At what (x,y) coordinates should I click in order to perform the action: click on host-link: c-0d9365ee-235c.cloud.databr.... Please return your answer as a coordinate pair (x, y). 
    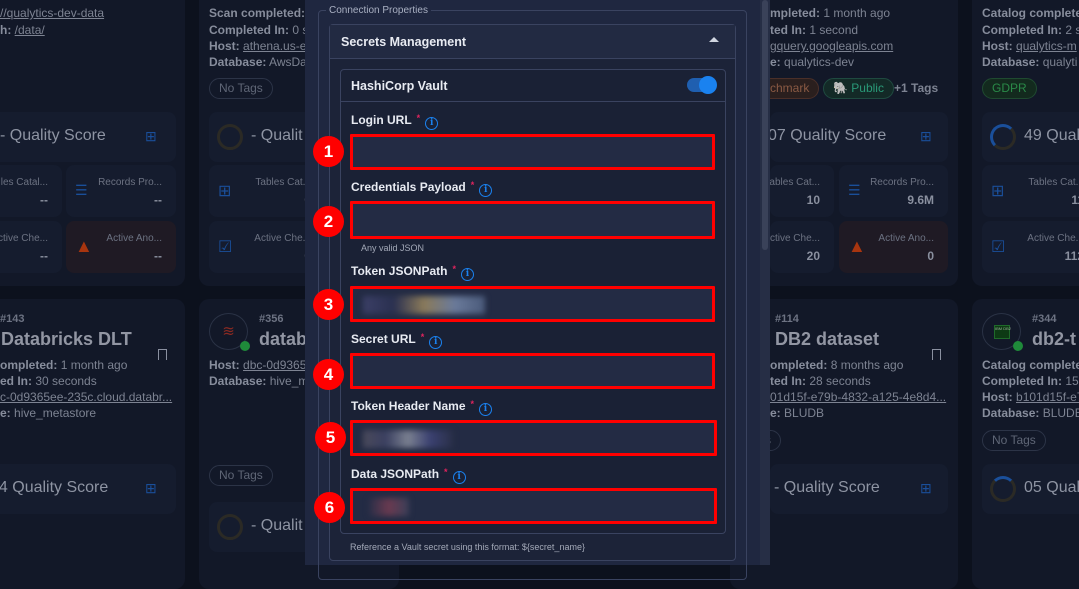
    Looking at the image, I should click on (86, 397).